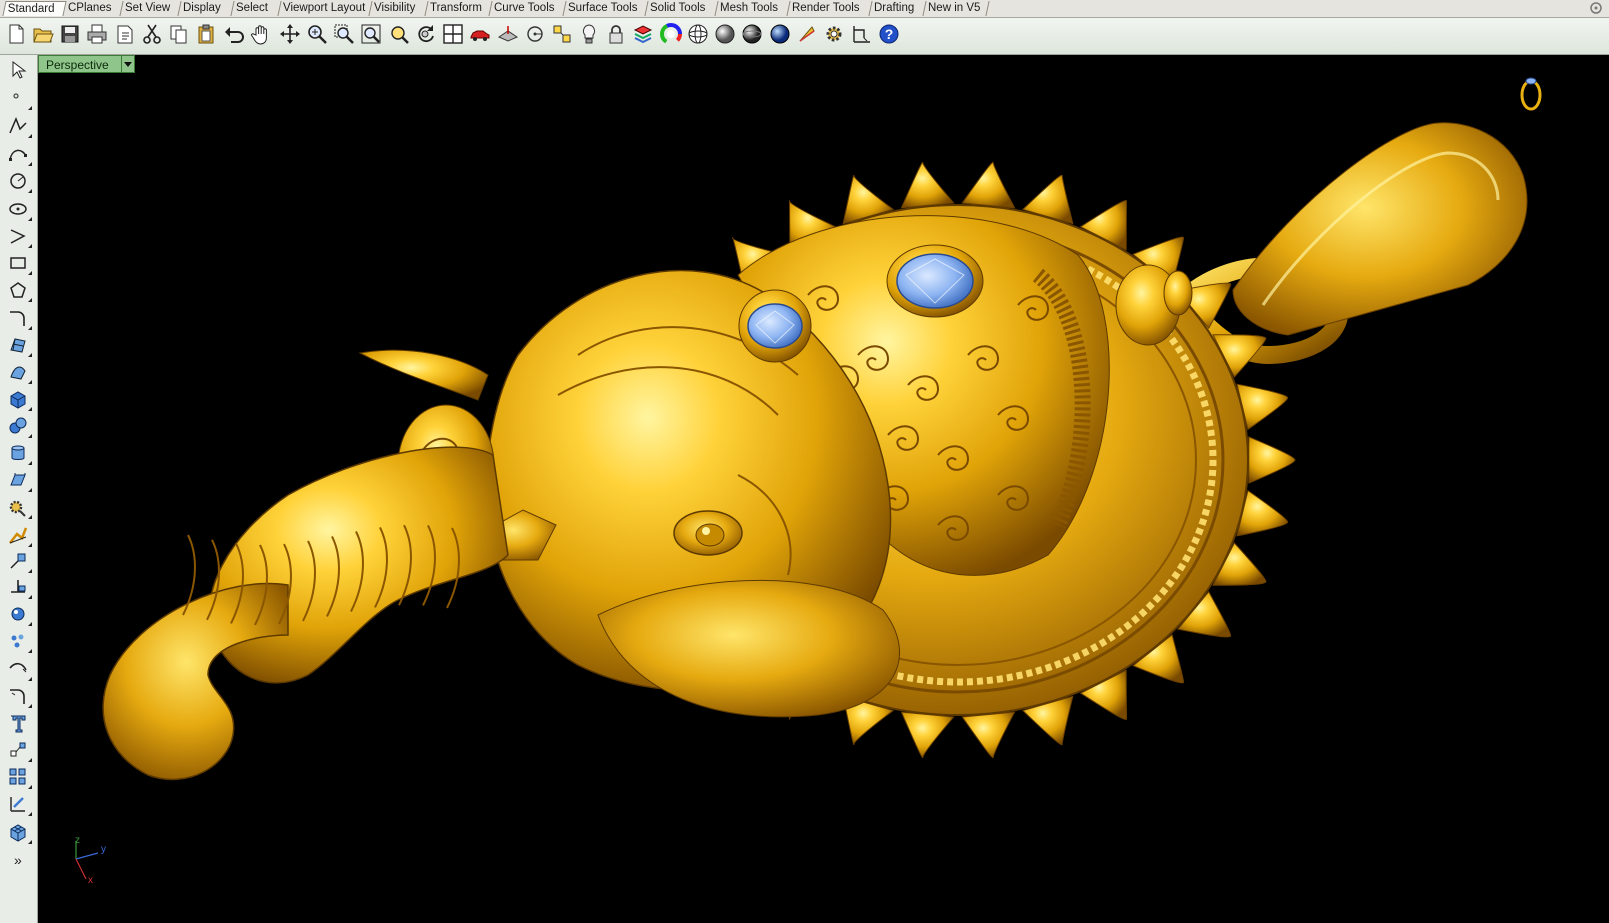 The image size is (1609, 923). I want to click on tab-set-view: Set View, so click(151, 8).